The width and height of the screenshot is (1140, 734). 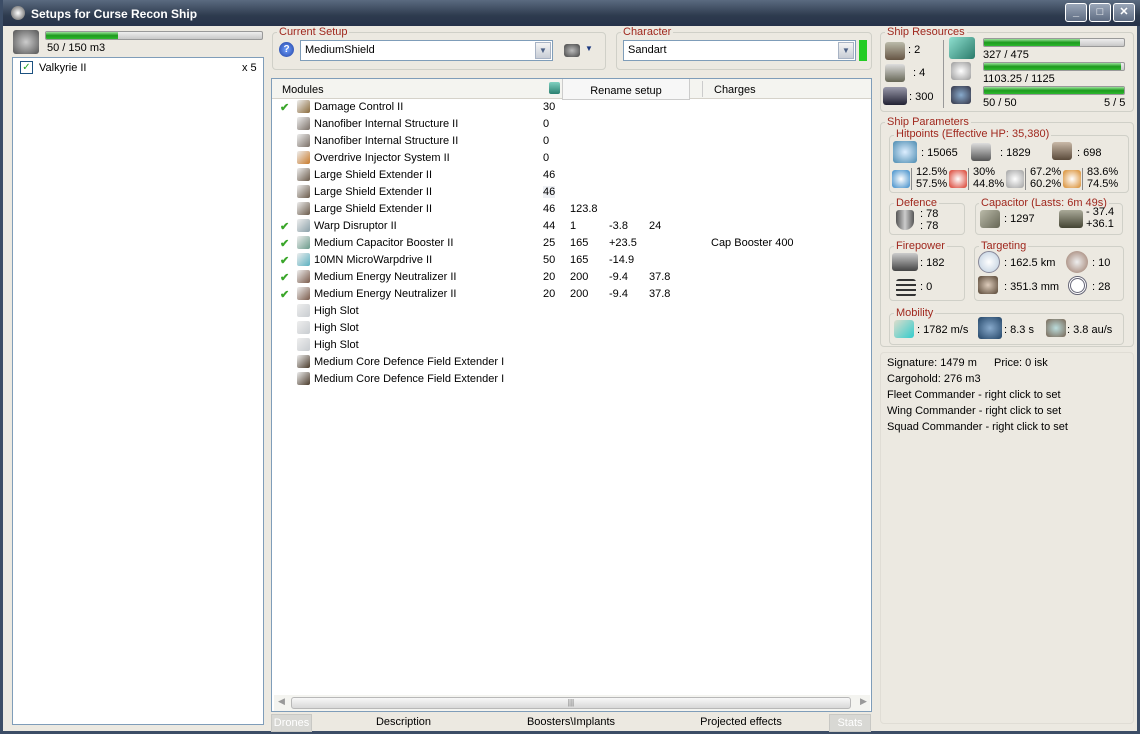 What do you see at coordinates (901, 179) in the screenshot?
I see `resist-icon` at bounding box center [901, 179].